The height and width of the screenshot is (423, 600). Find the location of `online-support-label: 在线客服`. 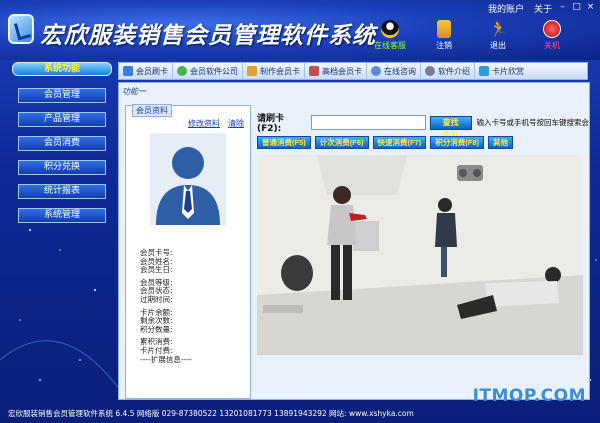

online-support-label: 在线客服 is located at coordinates (390, 45).